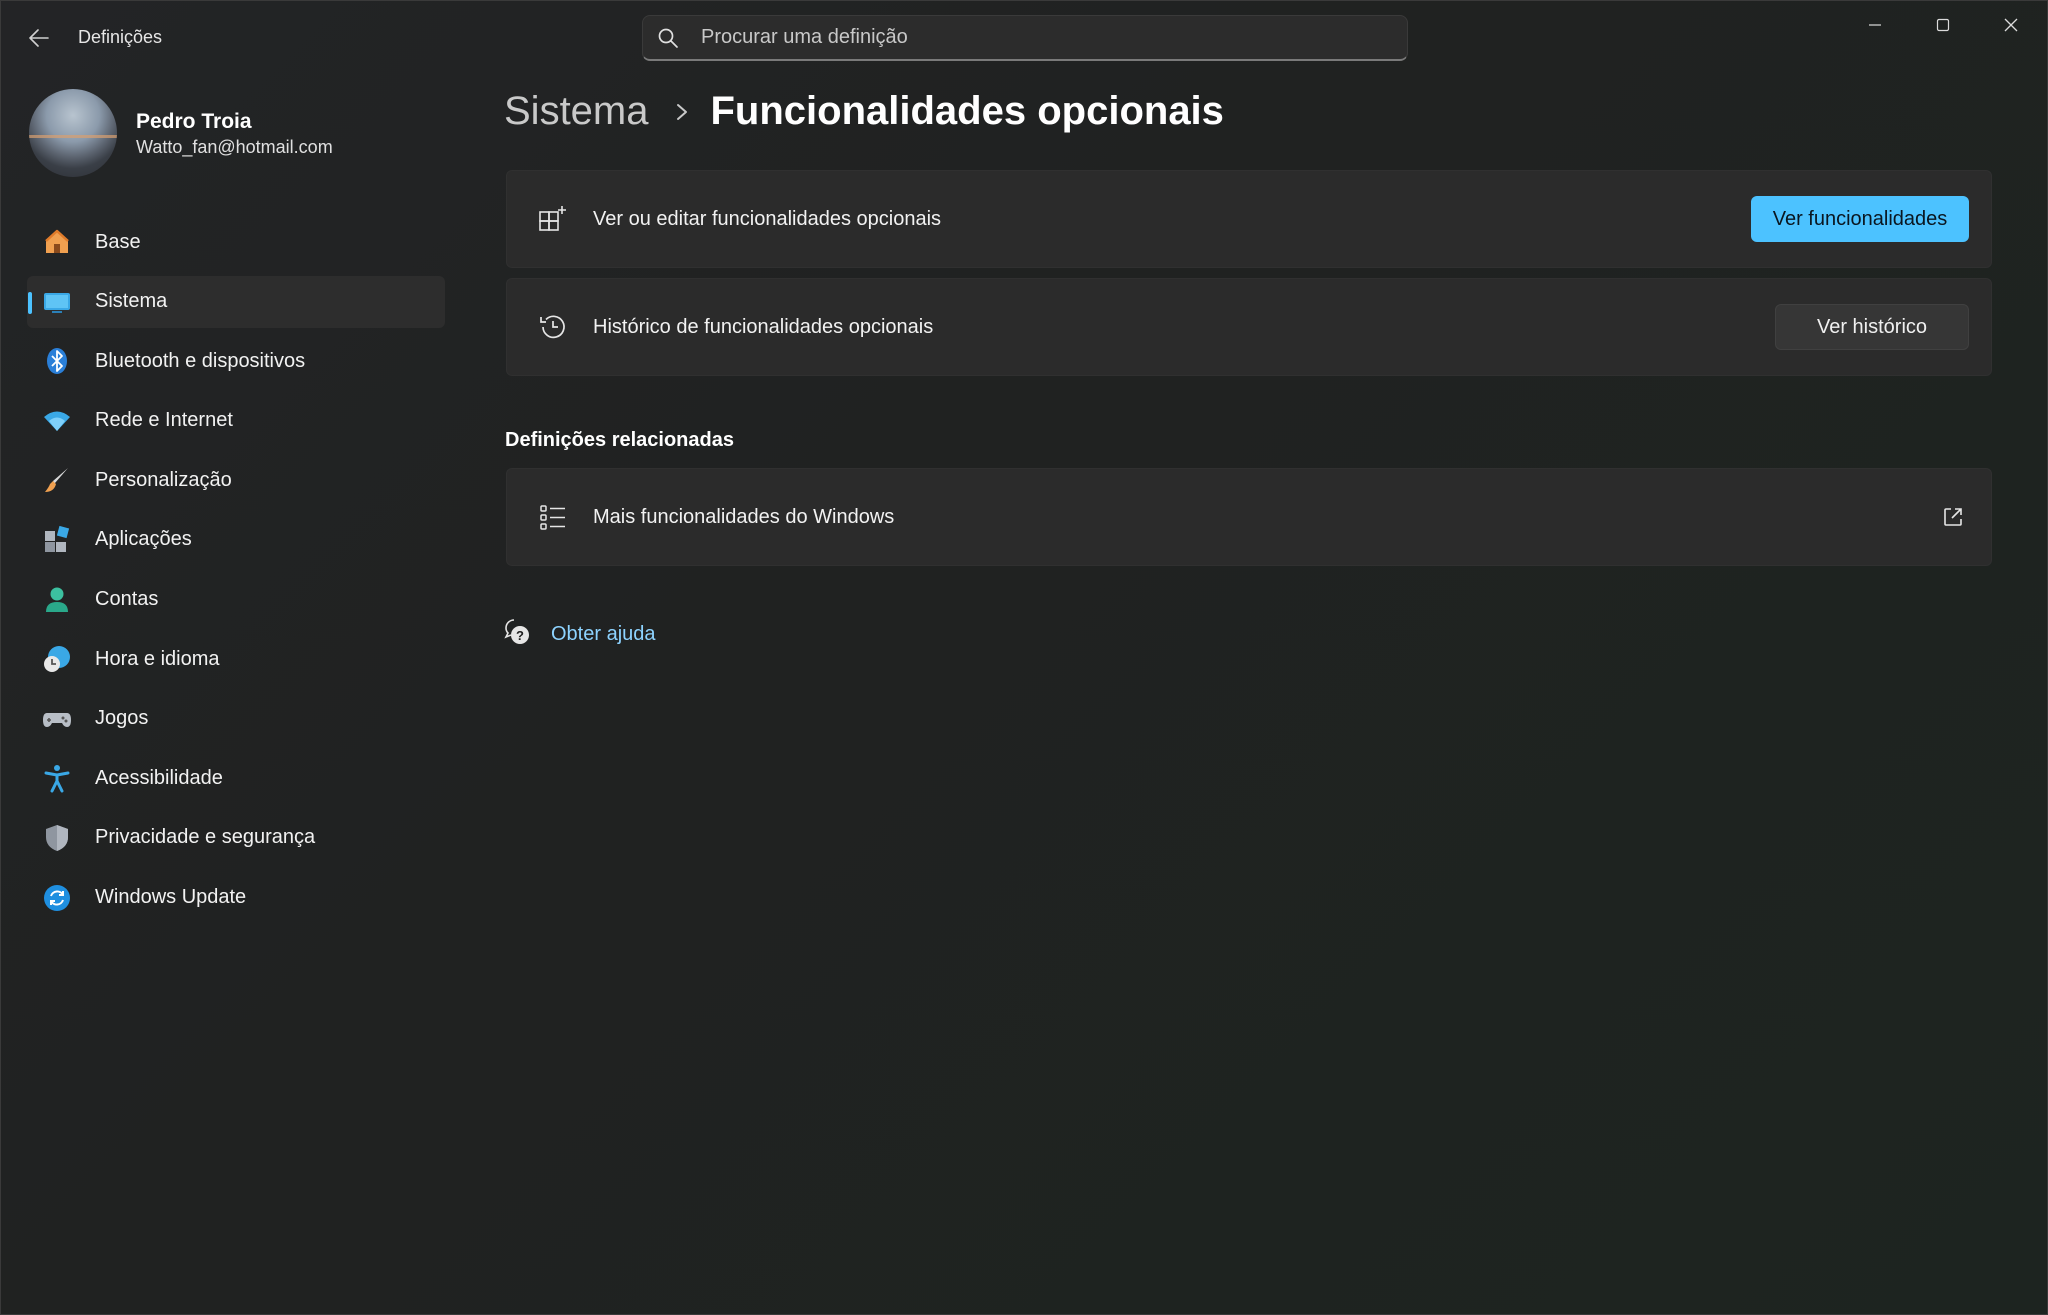  What do you see at coordinates (163, 479) in the screenshot?
I see `sidebar-item-label: Personalização` at bounding box center [163, 479].